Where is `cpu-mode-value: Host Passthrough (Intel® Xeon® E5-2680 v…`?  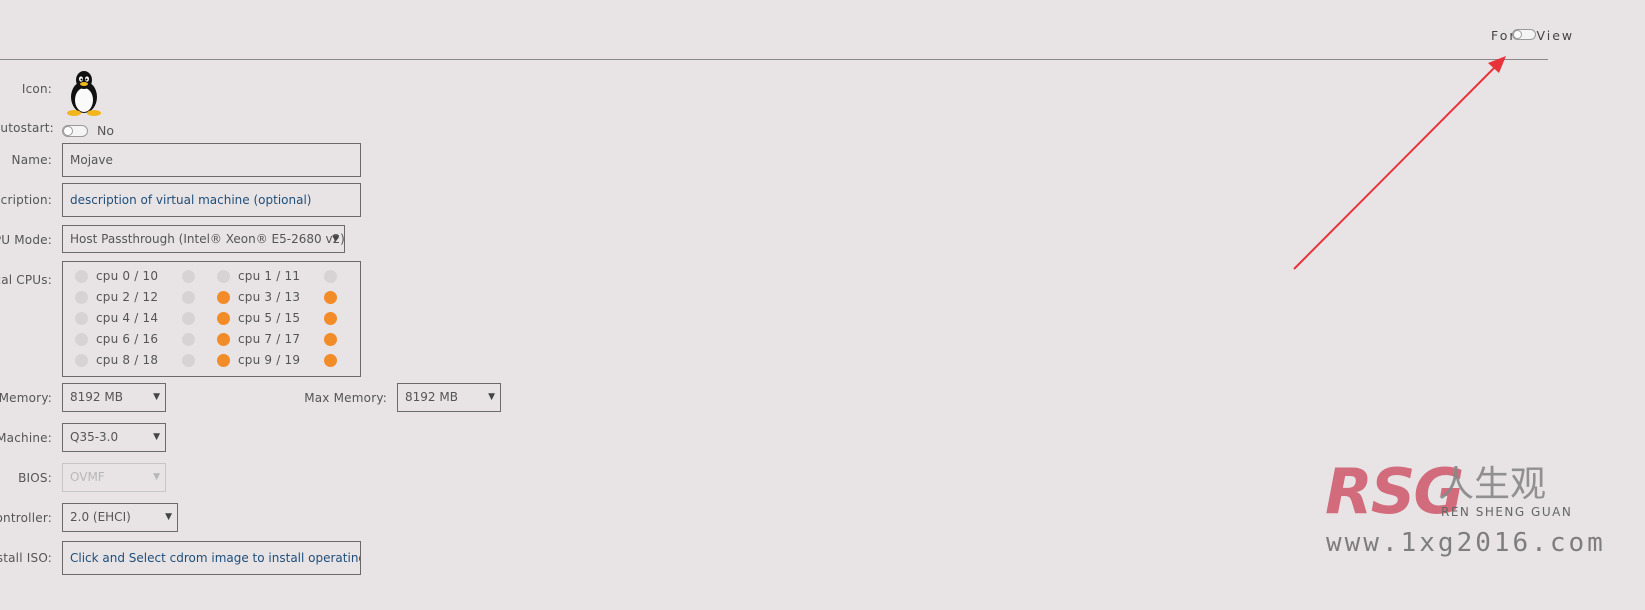
cpu-mode-value: Host Passthrough (Intel® Xeon® E5-2680 v… is located at coordinates (207, 239).